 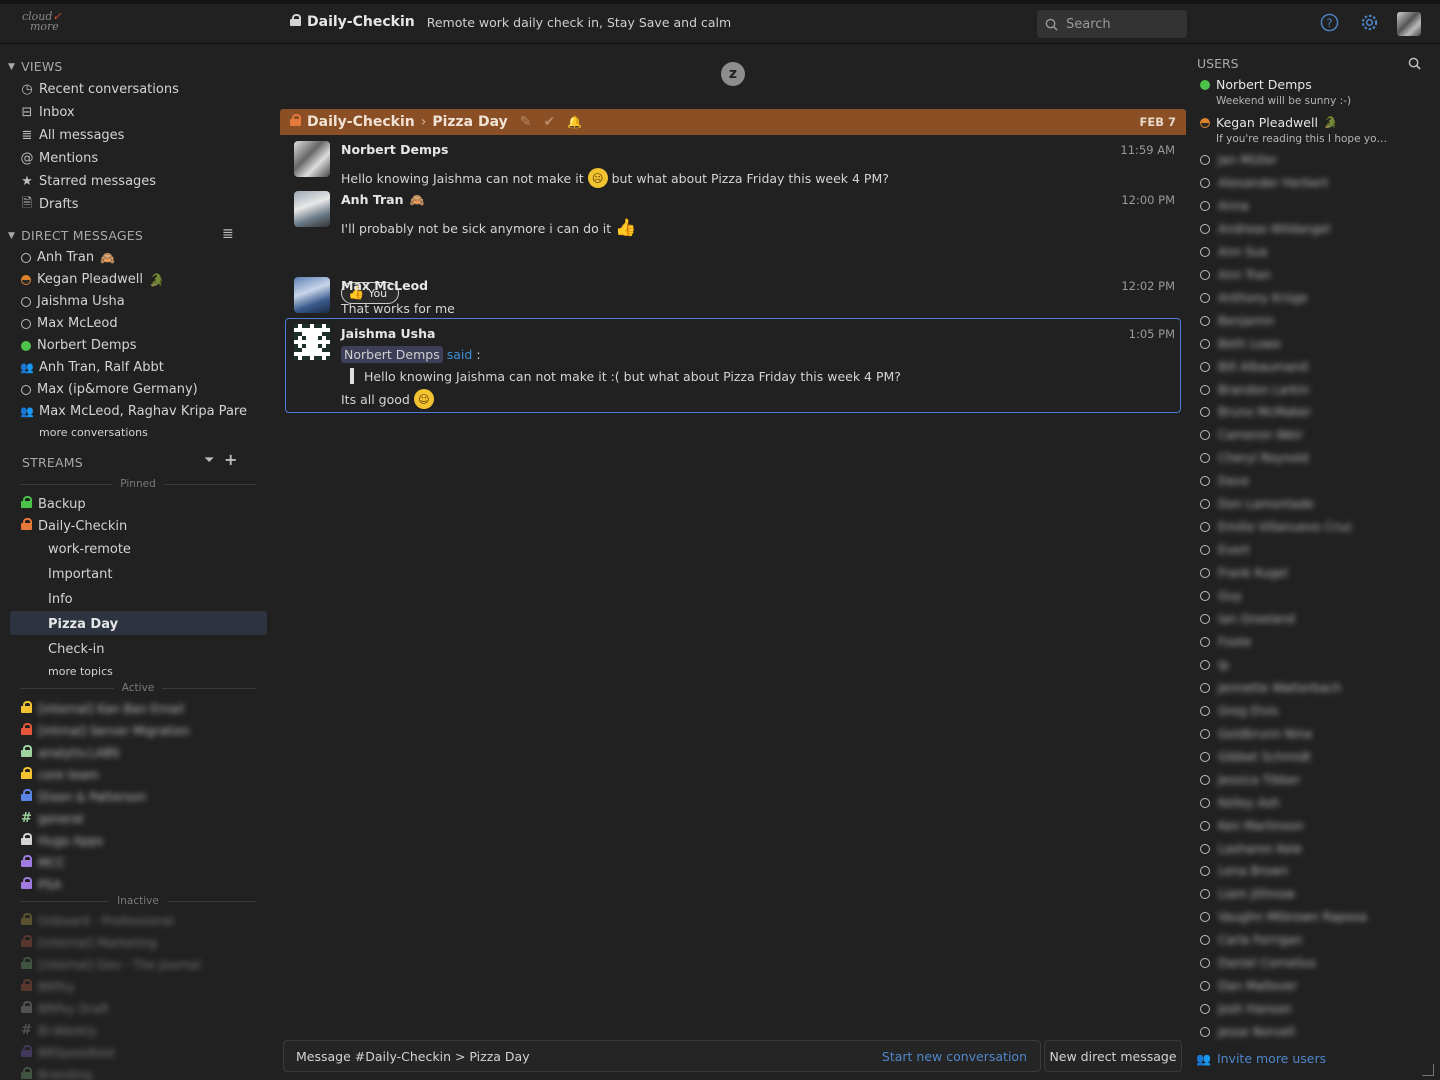 I want to click on user-offline: Lasharon Kele, so click(x=1251, y=849).